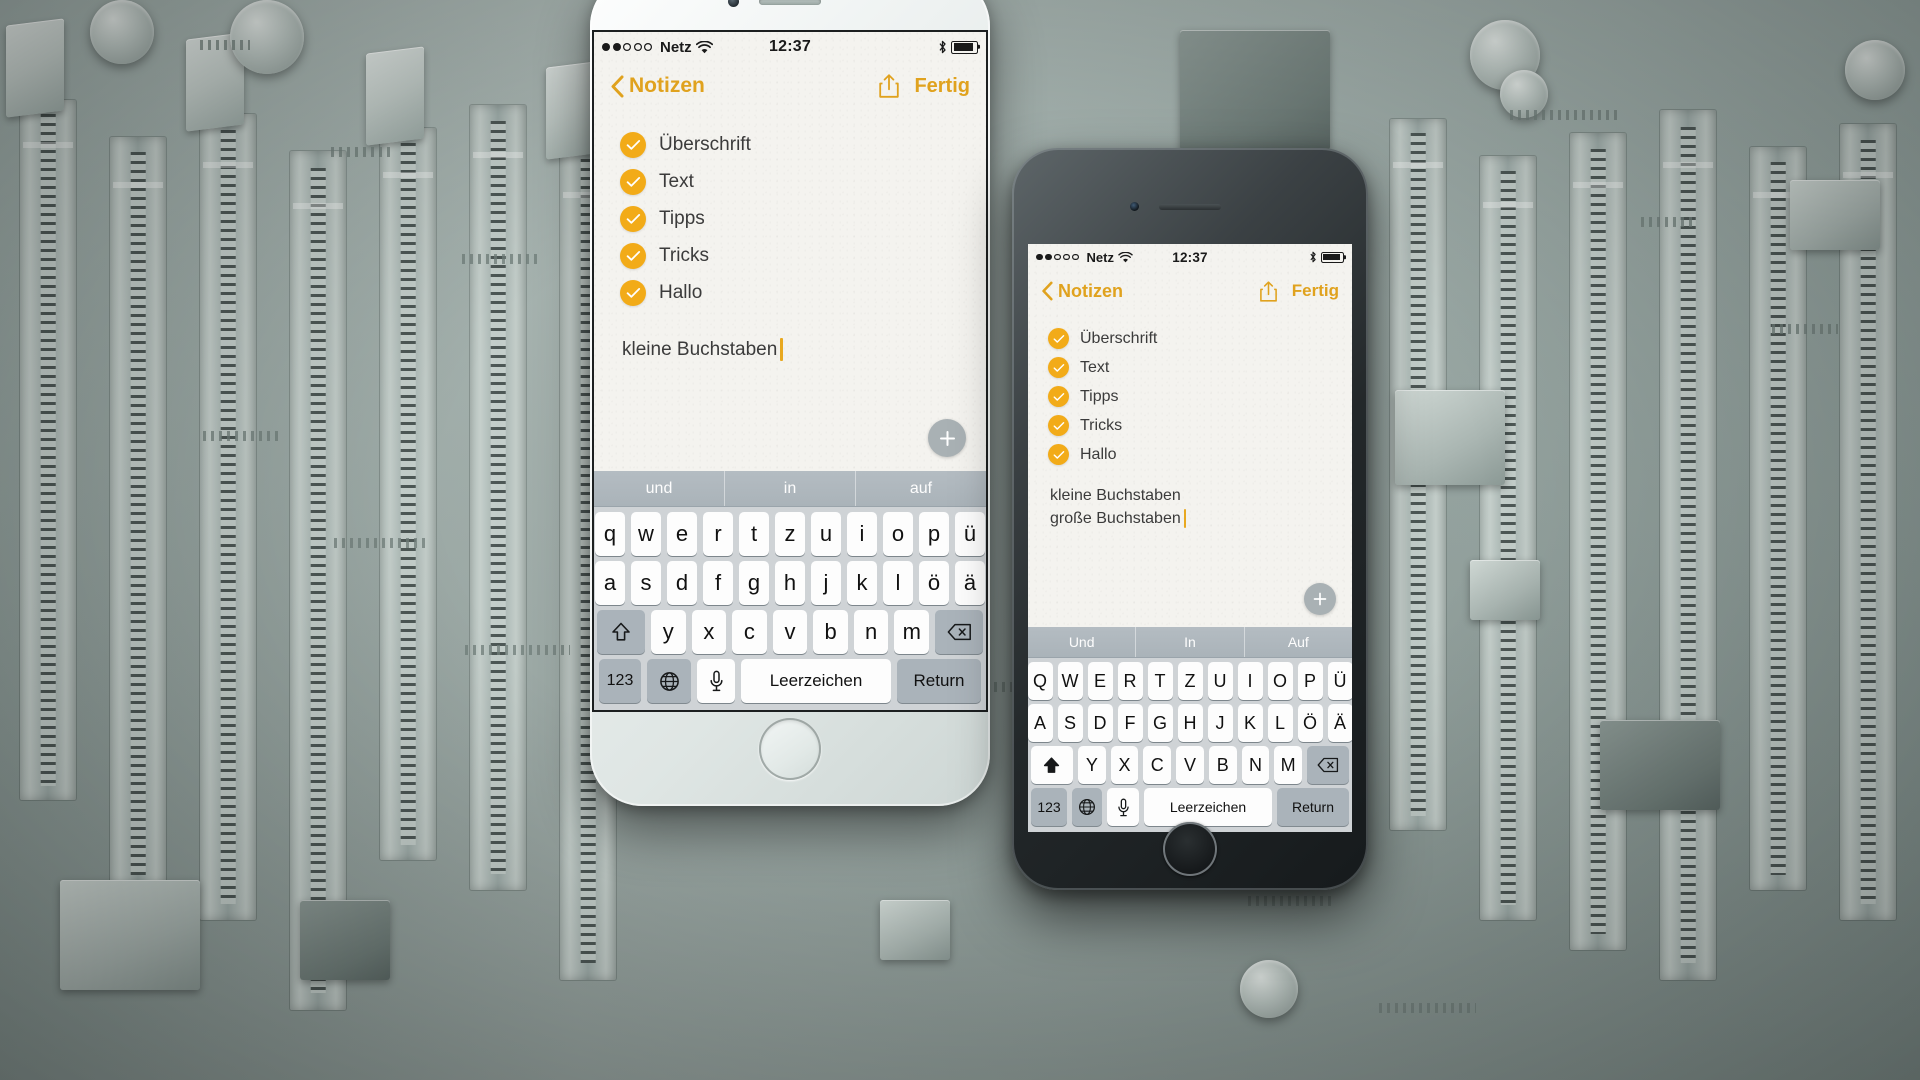 This screenshot has height=1080, width=1920. What do you see at coordinates (610, 583) in the screenshot?
I see `key-a: a` at bounding box center [610, 583].